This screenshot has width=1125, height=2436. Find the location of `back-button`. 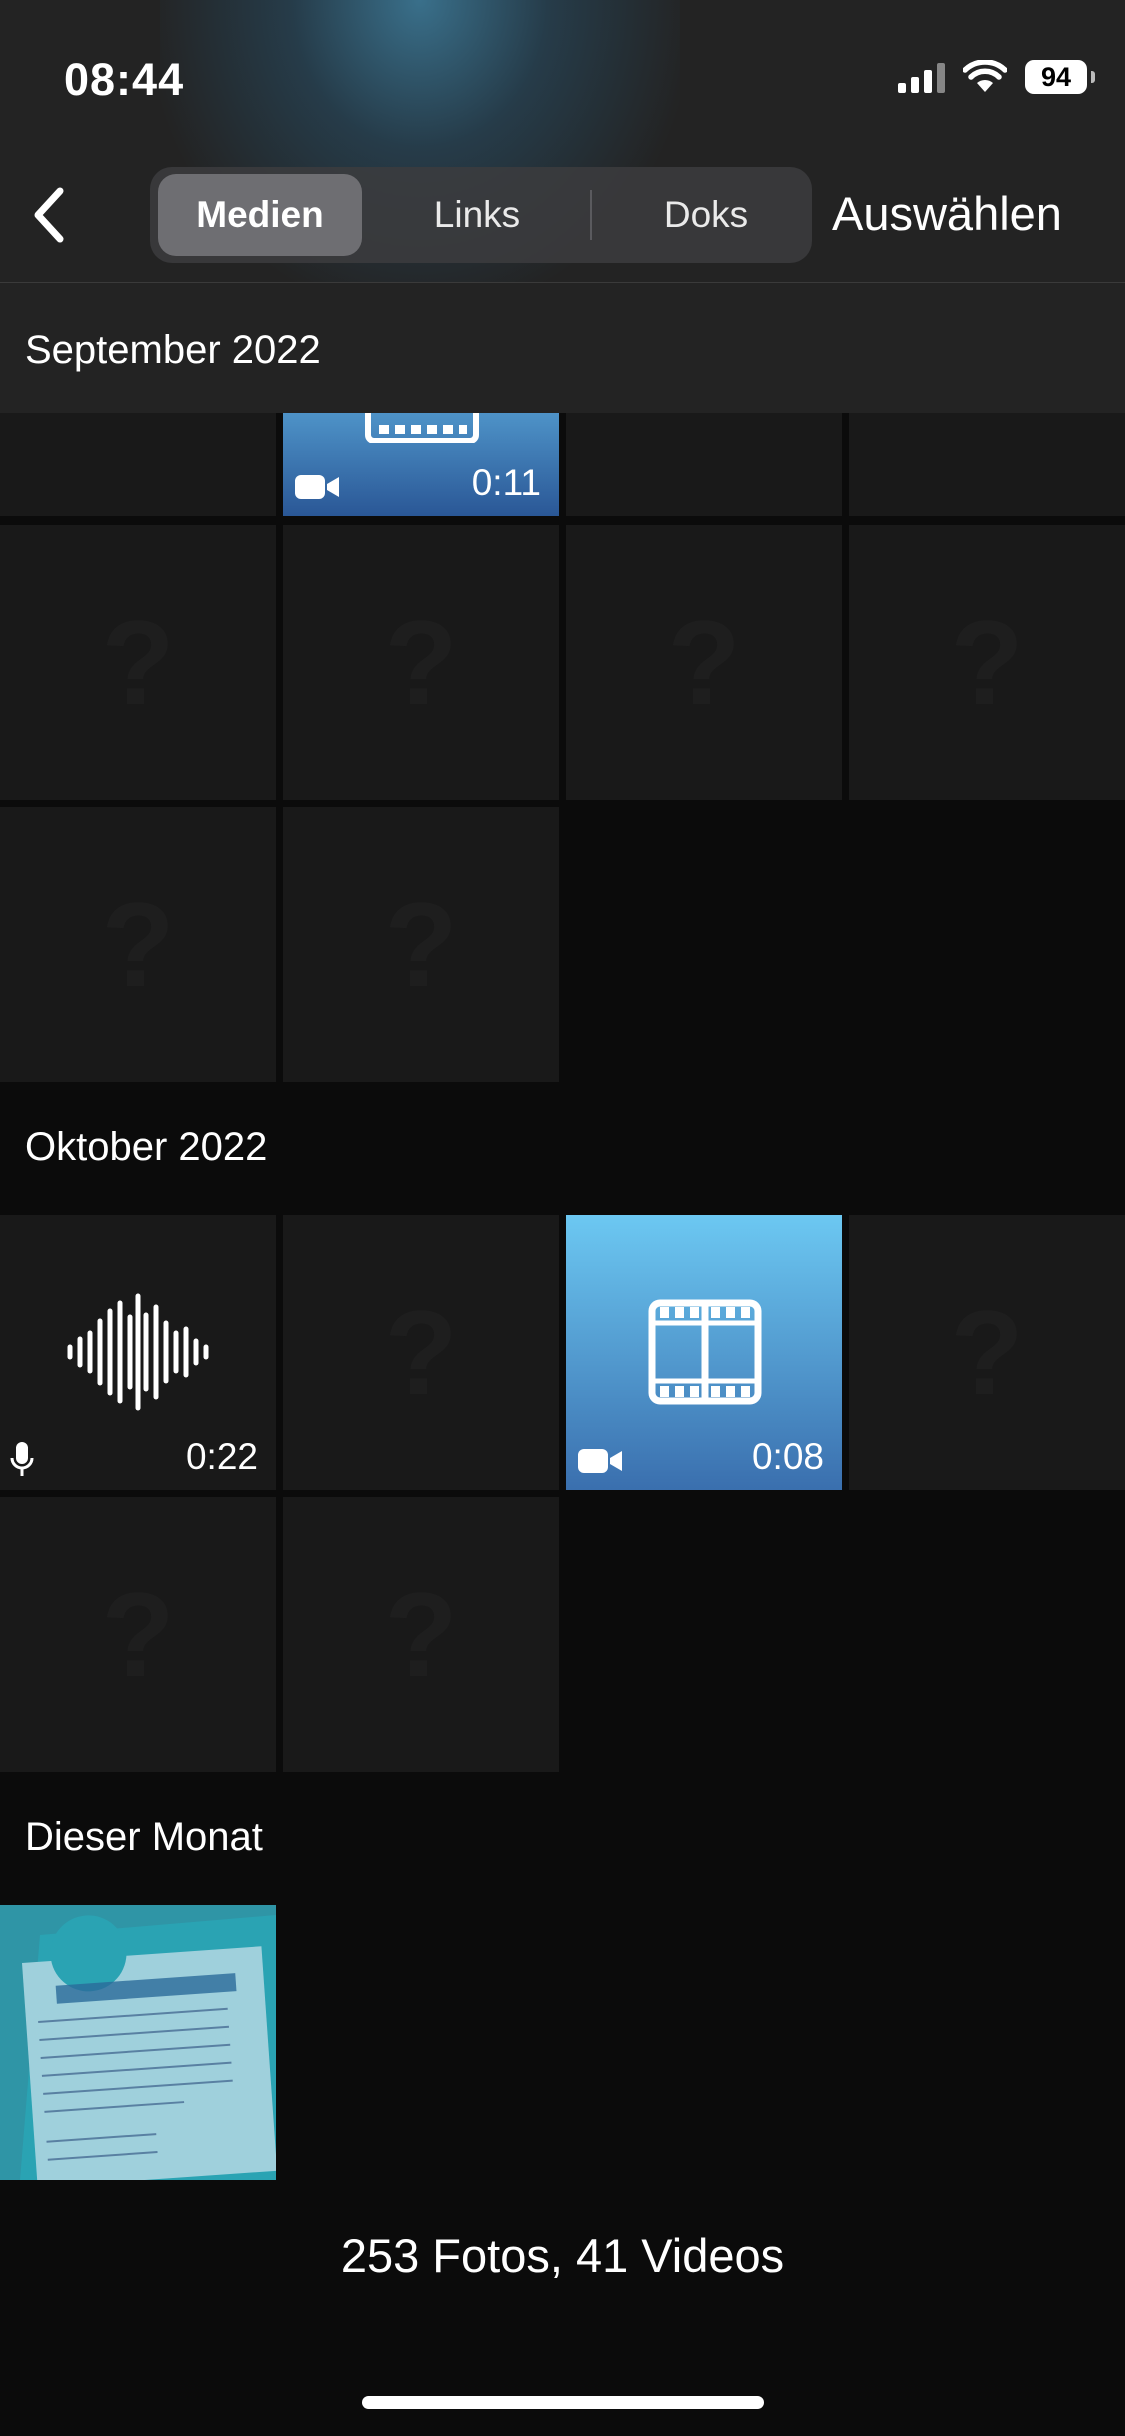

back-button is located at coordinates (48, 215).